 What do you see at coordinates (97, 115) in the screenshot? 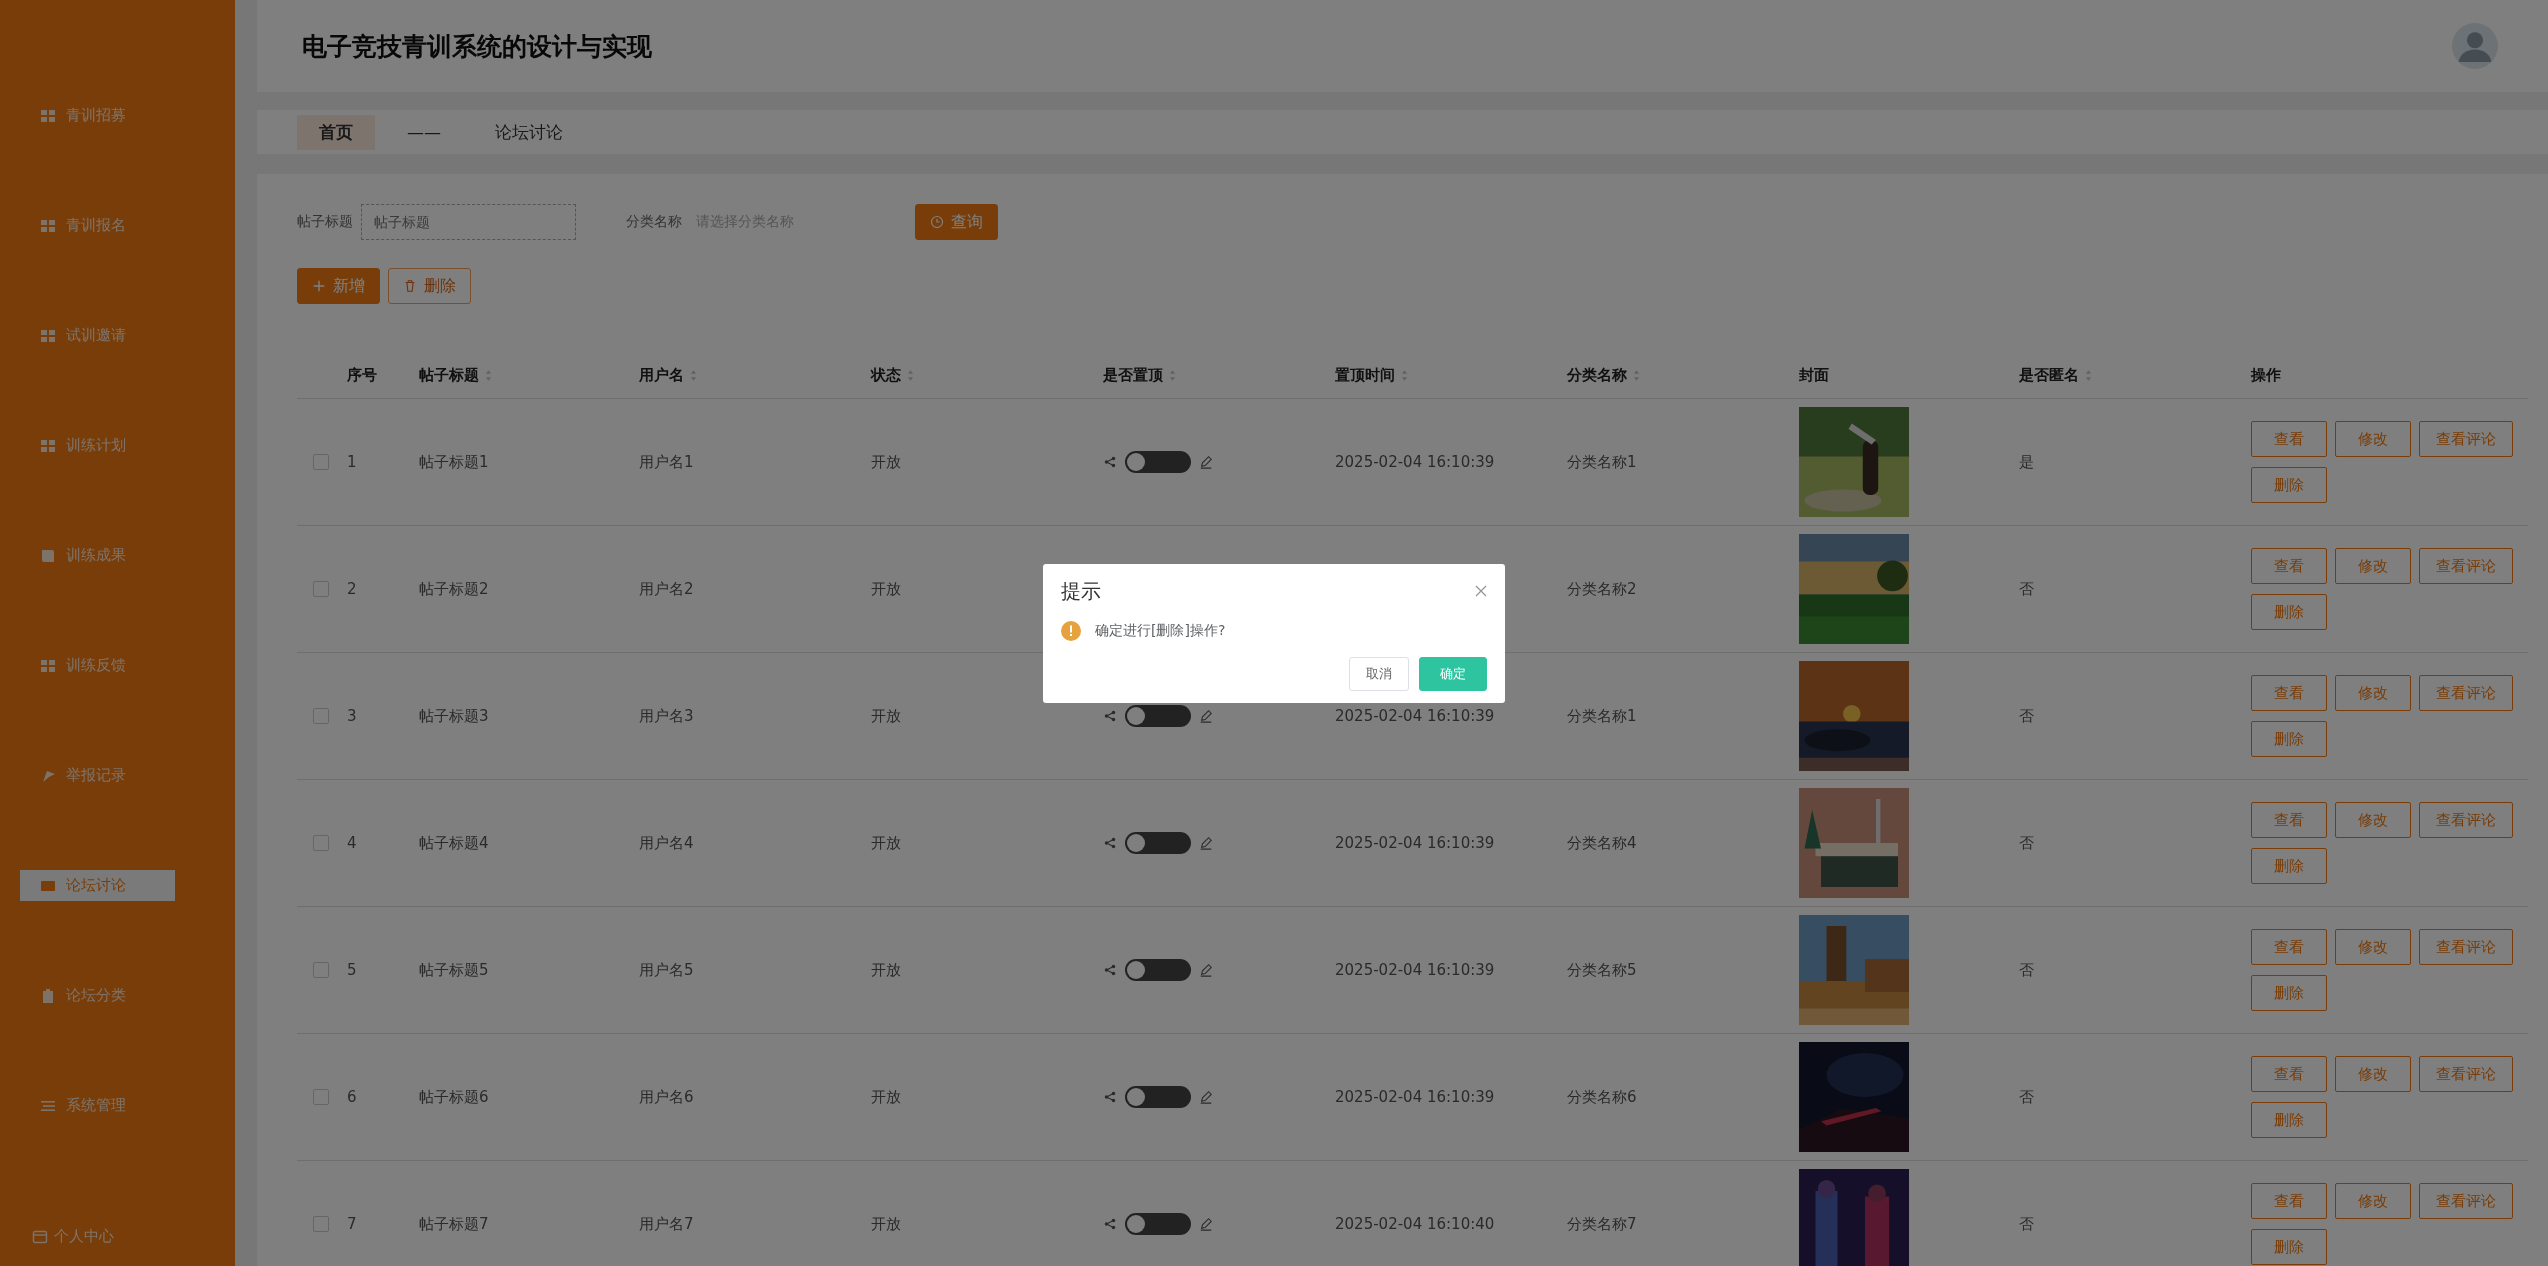
I see `sidebar-item: 青训招募` at bounding box center [97, 115].